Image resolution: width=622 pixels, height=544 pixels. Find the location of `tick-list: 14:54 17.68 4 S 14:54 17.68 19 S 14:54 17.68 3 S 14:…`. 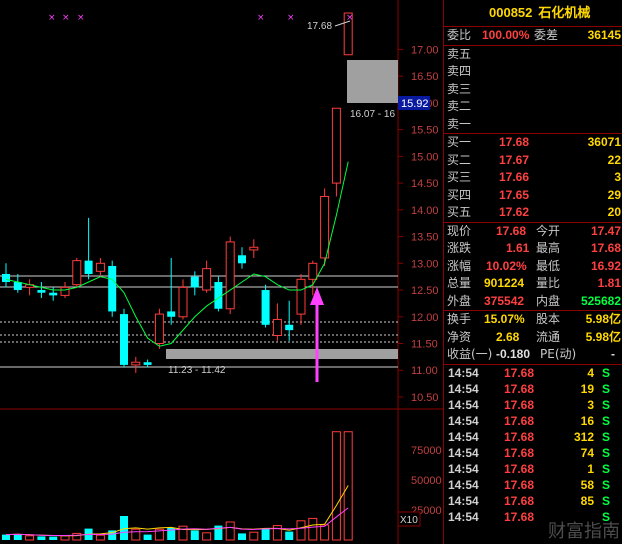

tick-list: 14:54 17.68 4 S 14:54 17.68 19 S 14:54 17.68 3 S 14:… is located at coordinates (533, 445).